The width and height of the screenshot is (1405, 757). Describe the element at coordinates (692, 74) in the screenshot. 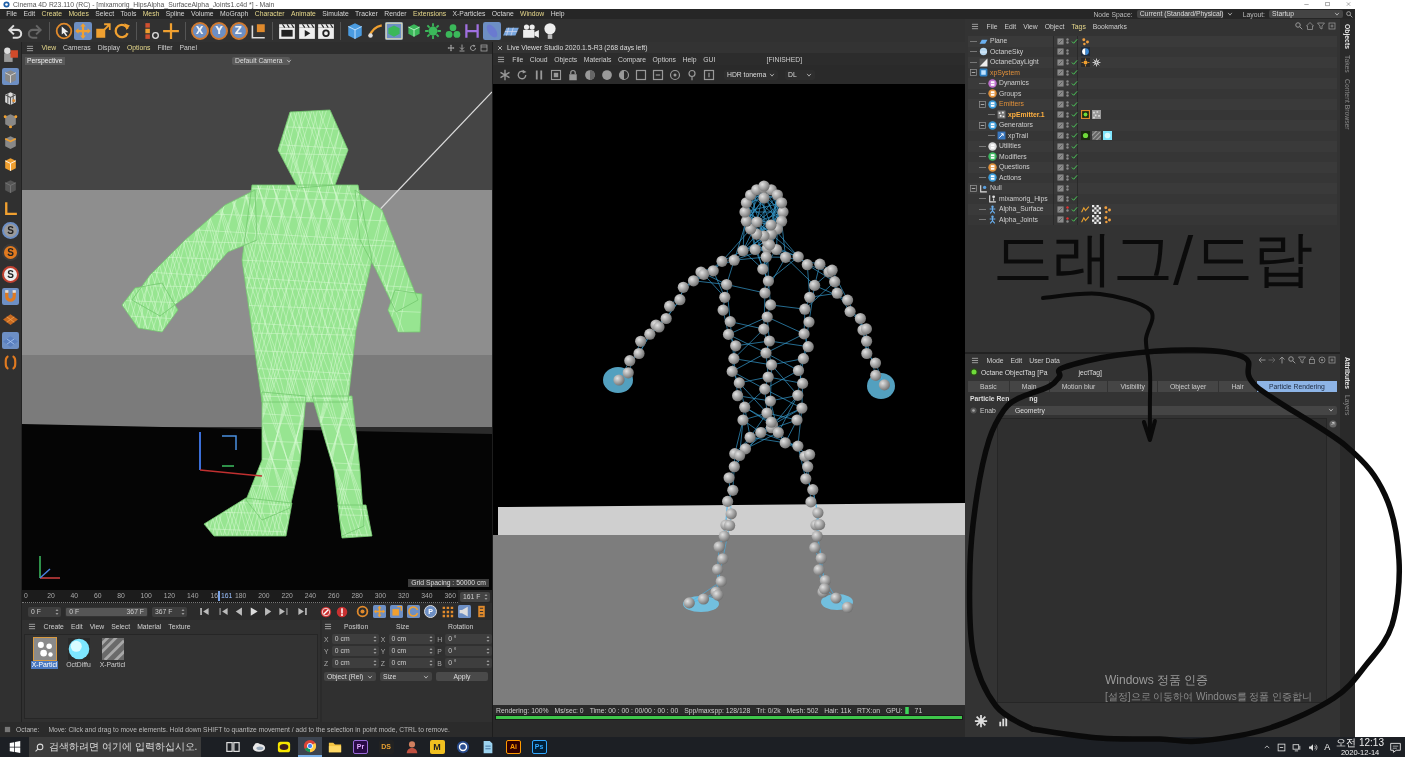

I see `pin-icon` at that location.